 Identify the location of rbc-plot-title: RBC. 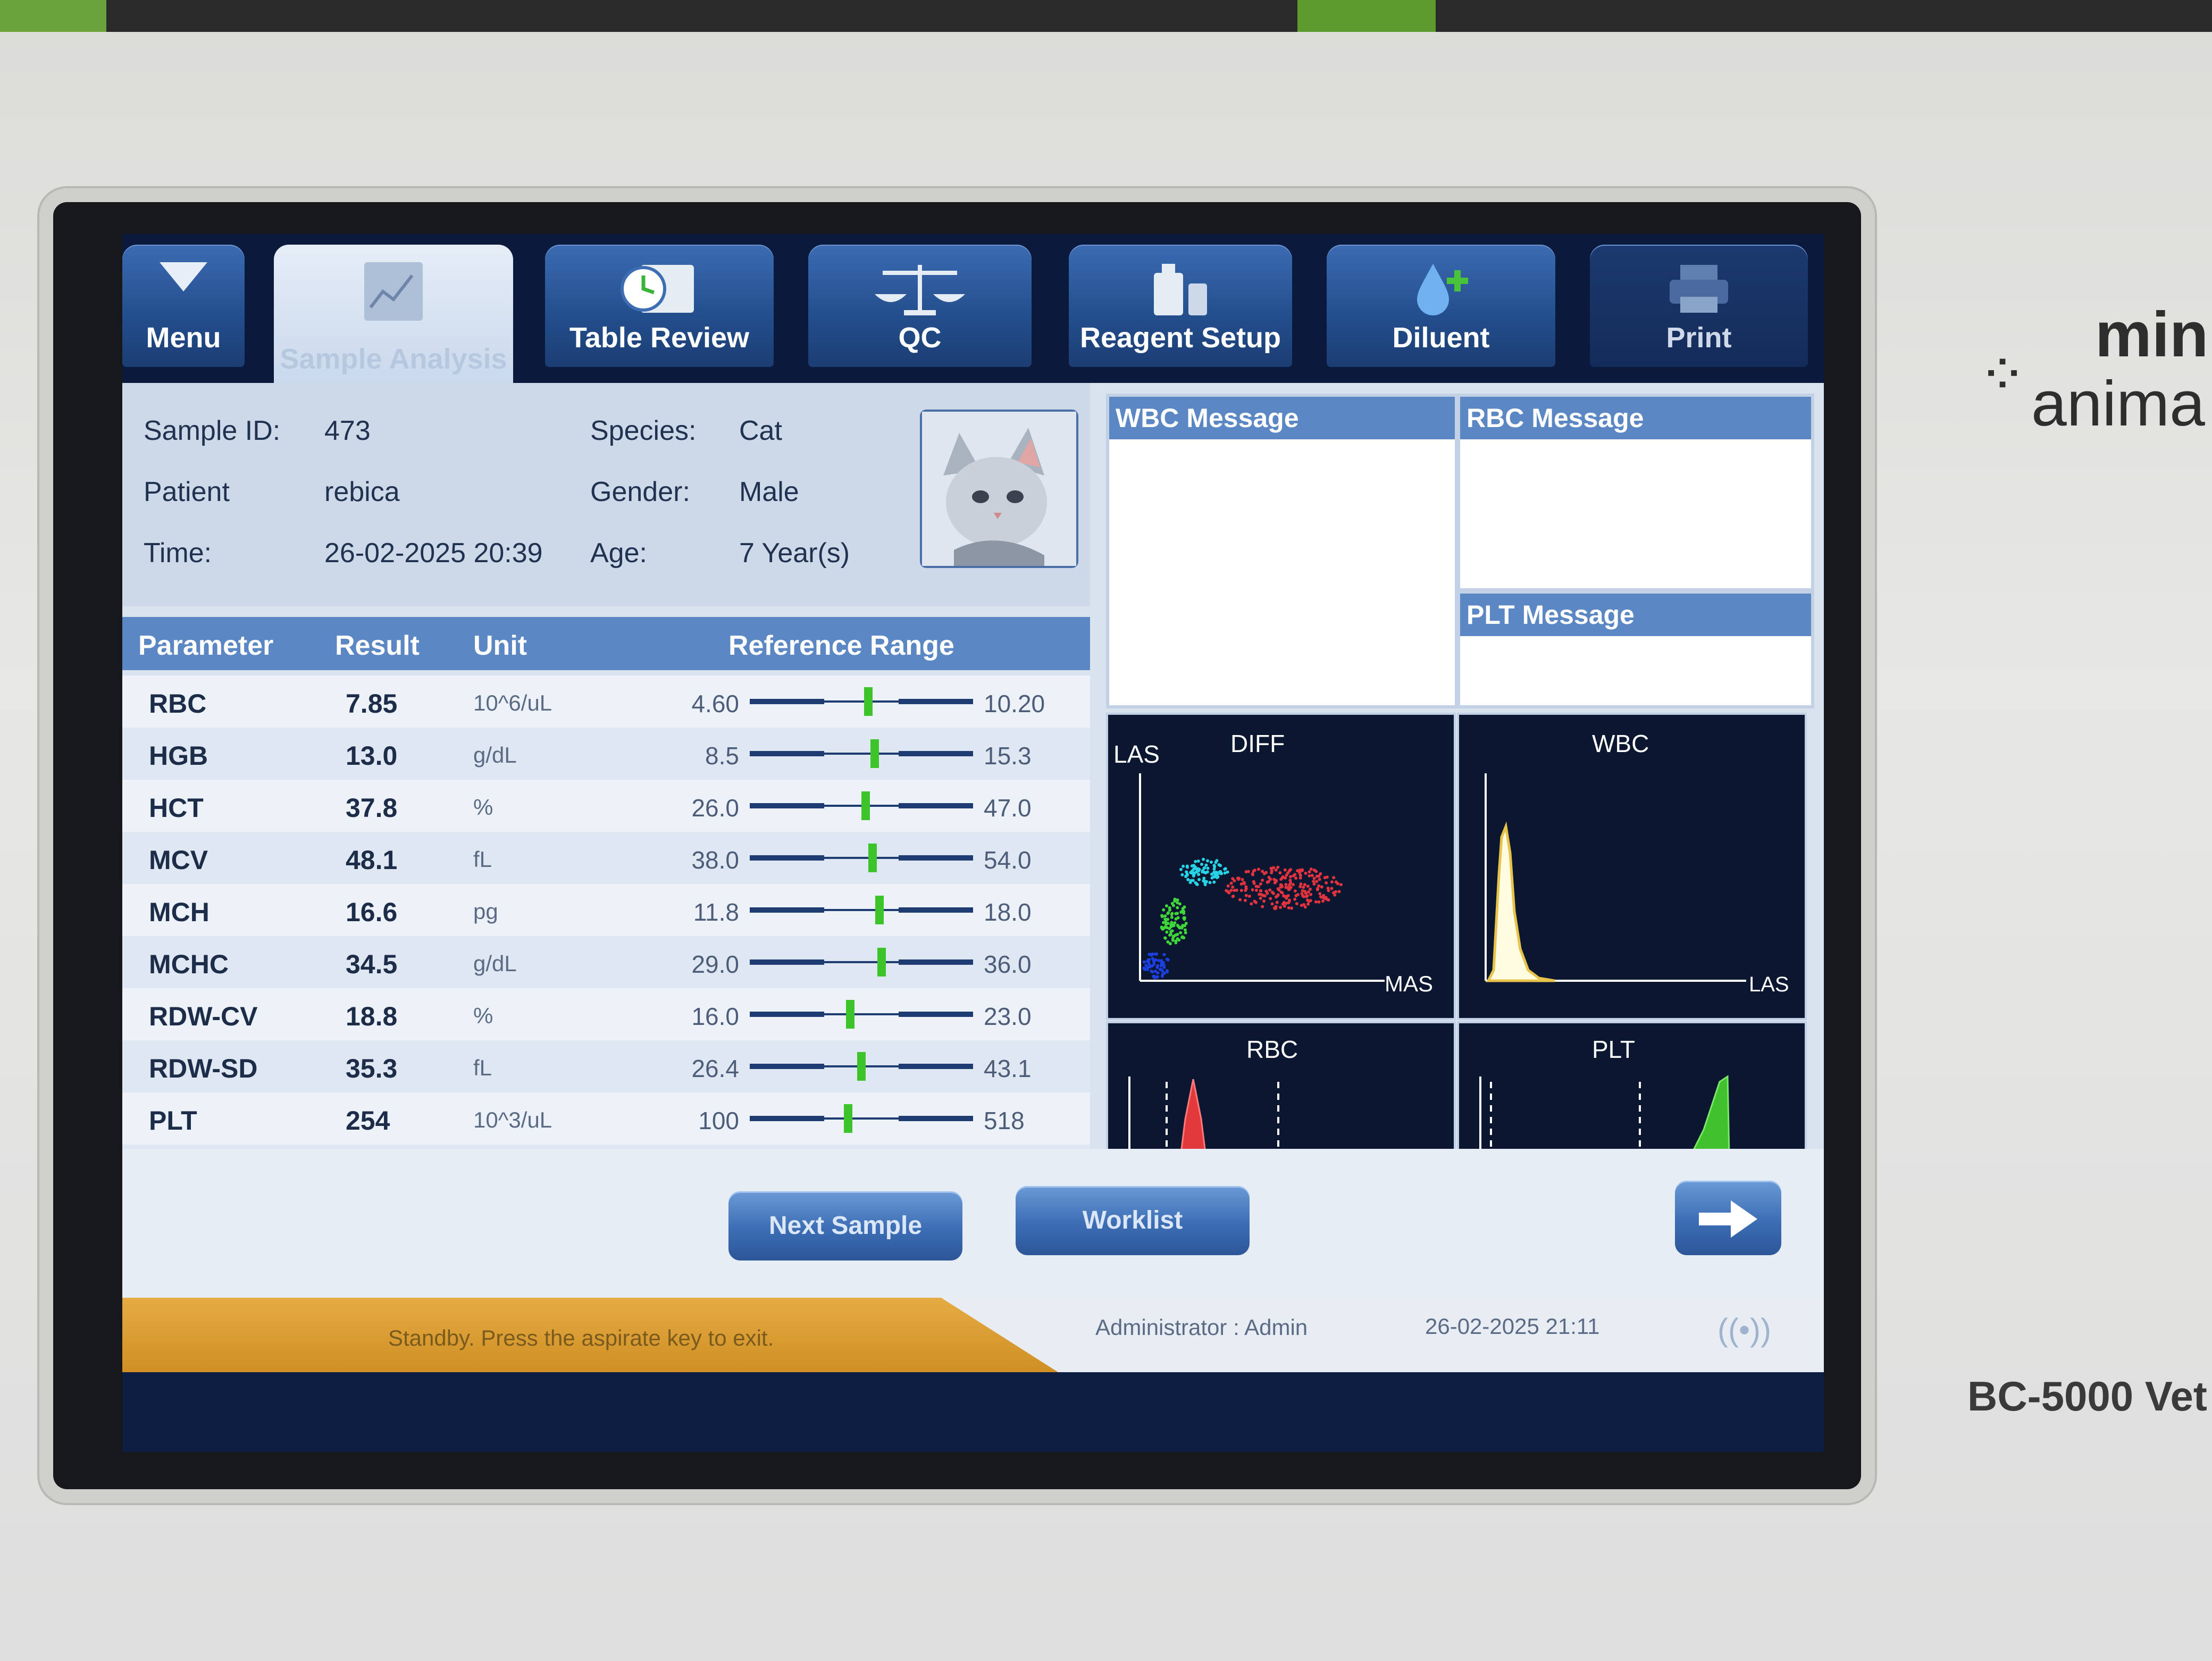
(1272, 1049).